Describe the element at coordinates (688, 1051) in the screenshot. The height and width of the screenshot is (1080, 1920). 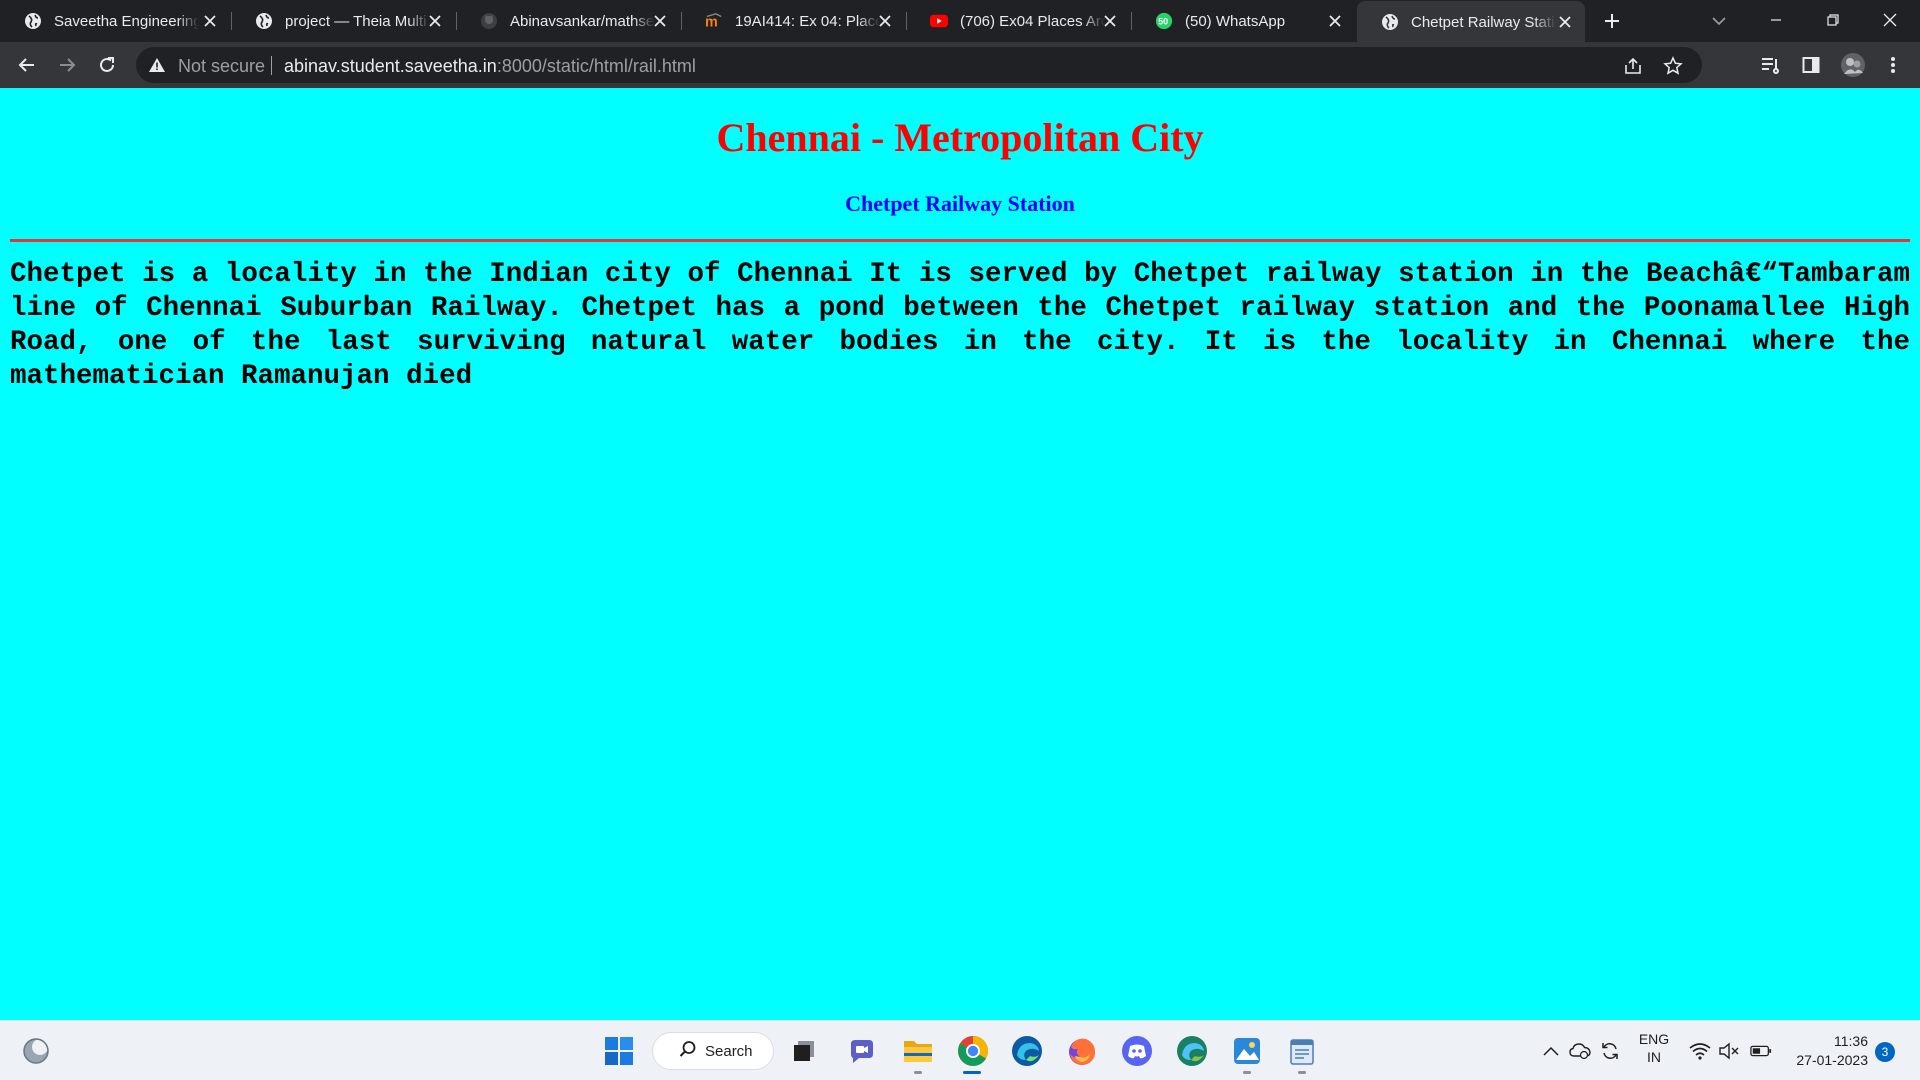
I see `search-icon` at that location.